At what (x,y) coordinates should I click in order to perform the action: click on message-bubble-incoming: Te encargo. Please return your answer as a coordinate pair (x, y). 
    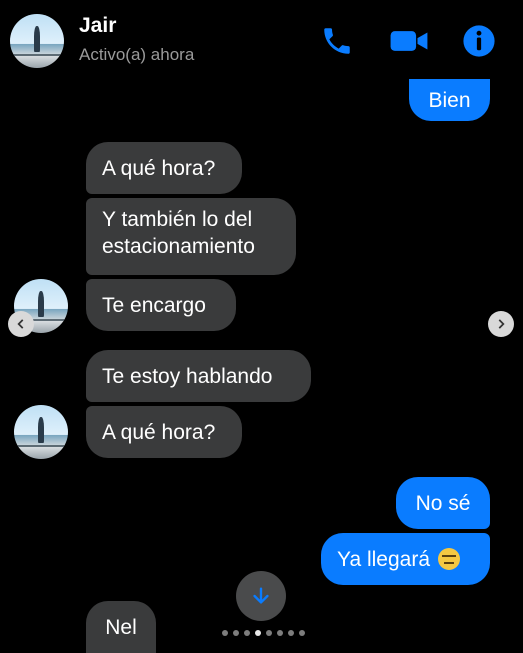
    Looking at the image, I should click on (161, 305).